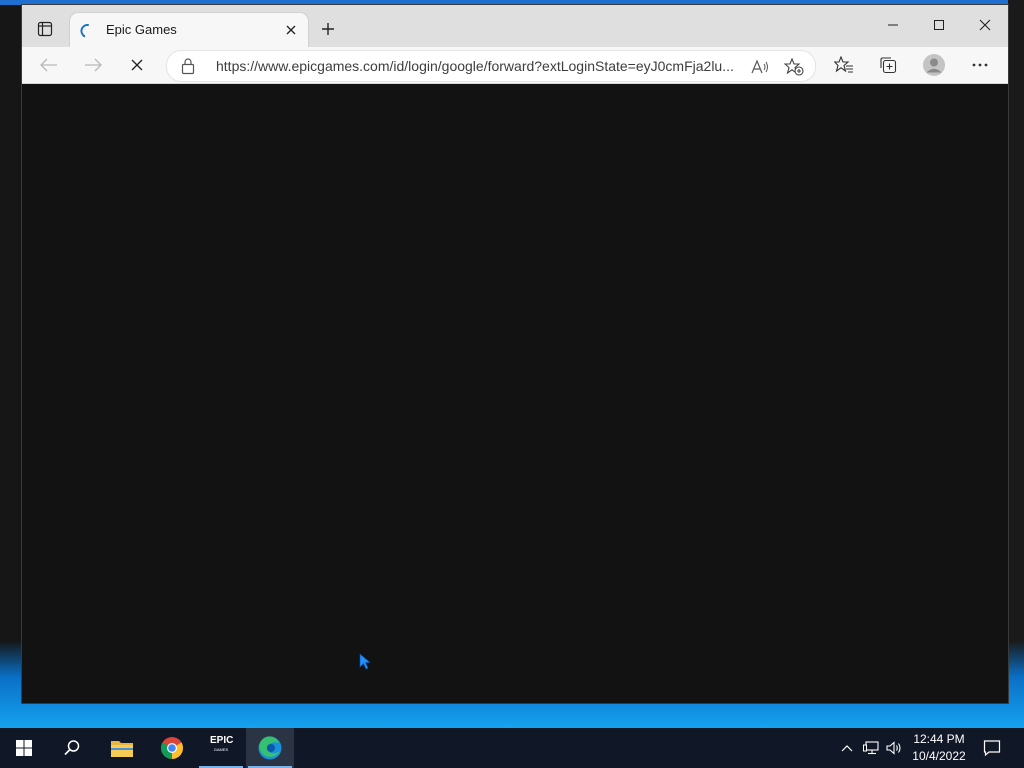 The width and height of the screenshot is (1024, 768). Describe the element at coordinates (847, 748) in the screenshot. I see `show-hidden-icons-icon` at that location.